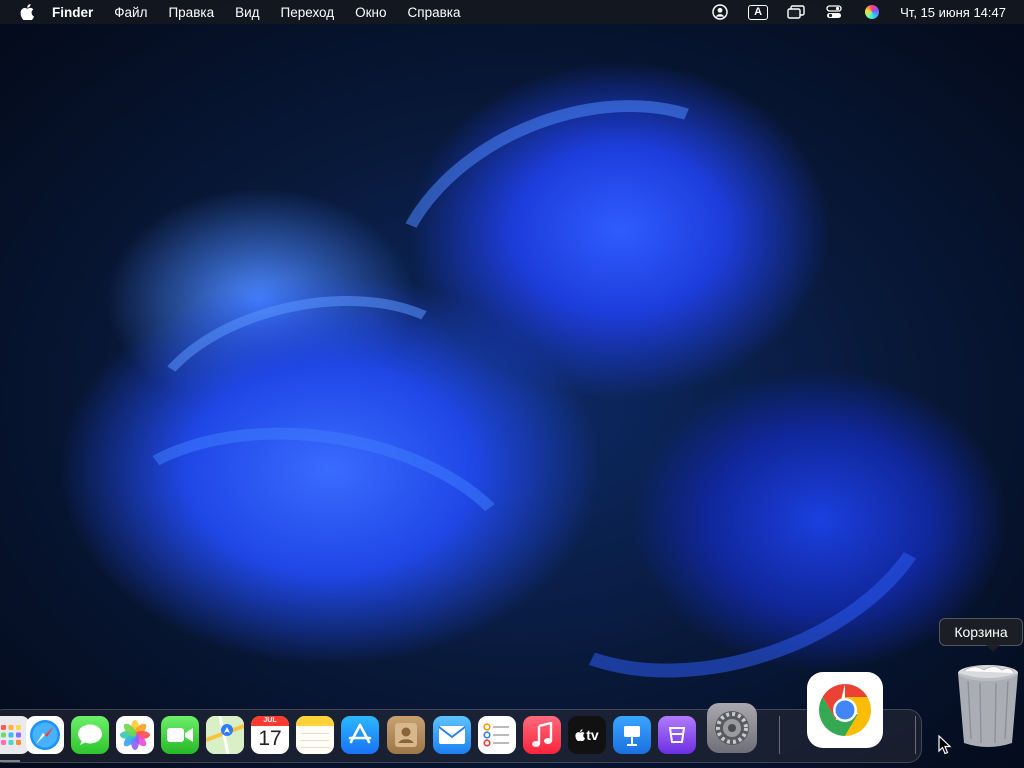  I want to click on siri-icon, so click(872, 12).